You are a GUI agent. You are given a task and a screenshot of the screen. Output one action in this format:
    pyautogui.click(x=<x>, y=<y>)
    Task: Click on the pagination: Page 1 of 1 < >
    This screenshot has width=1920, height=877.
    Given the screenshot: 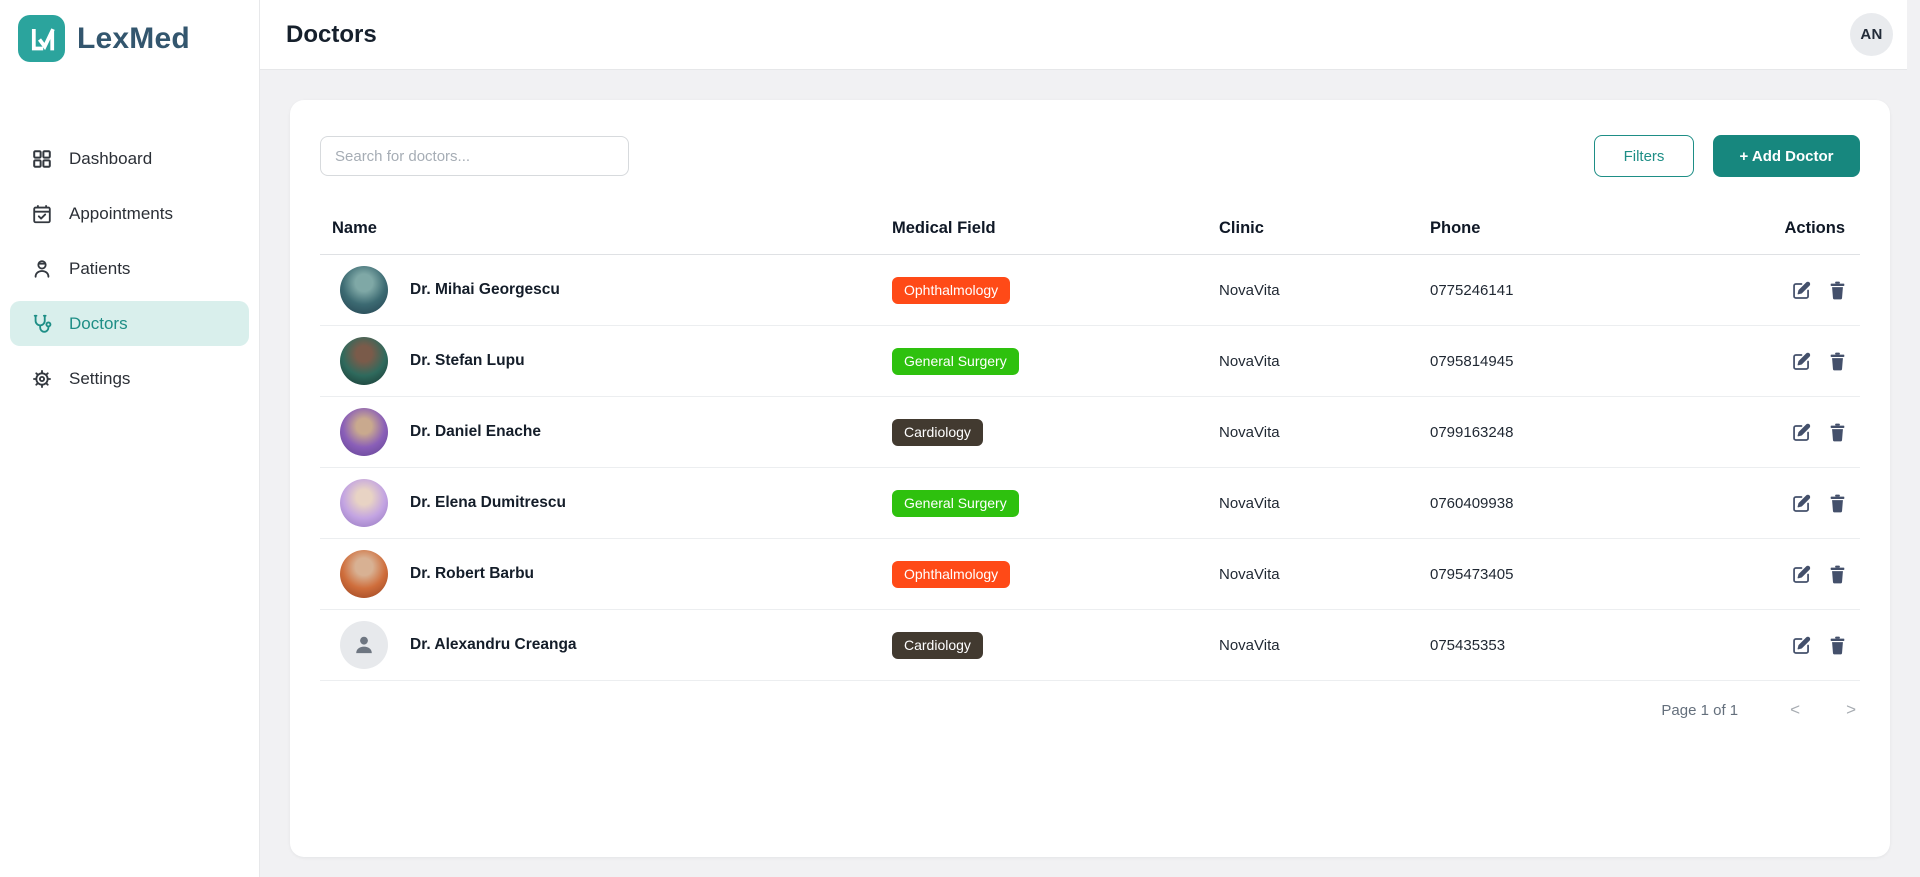 What is the action you would take?
    pyautogui.click(x=1090, y=710)
    